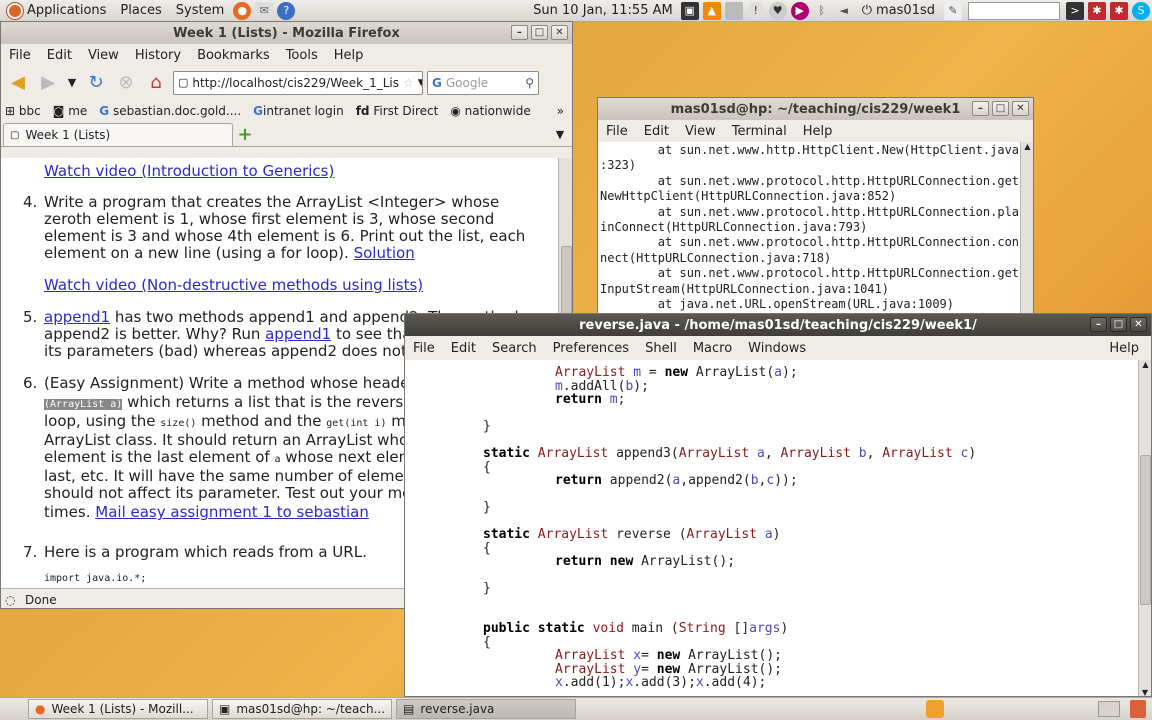 The height and width of the screenshot is (720, 1152). I want to click on terminal-menu-file: File, so click(617, 131).